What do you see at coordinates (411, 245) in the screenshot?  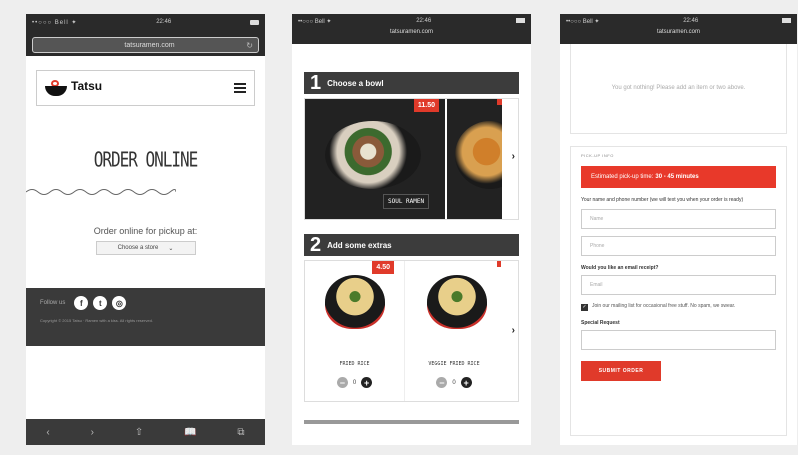 I see `step-2-header: 2 Add some extras` at bounding box center [411, 245].